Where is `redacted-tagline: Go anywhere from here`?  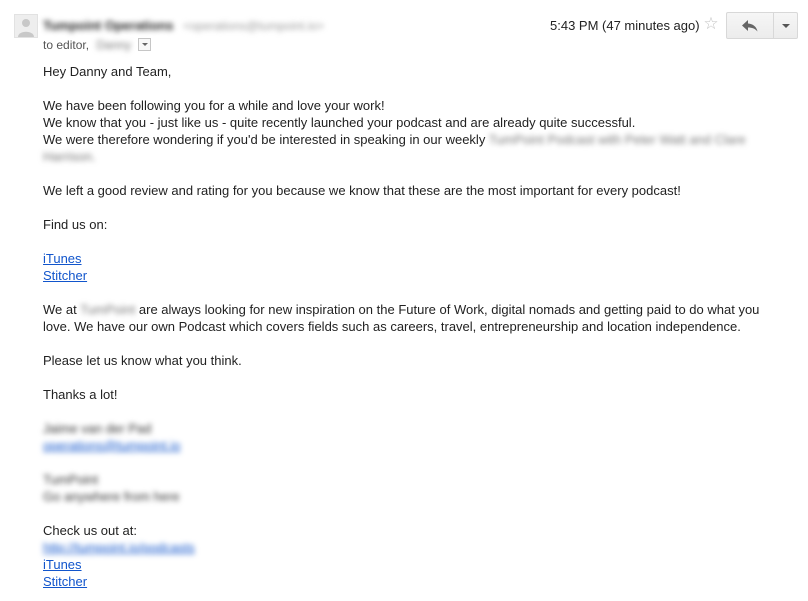 redacted-tagline: Go anywhere from here is located at coordinates (111, 496).